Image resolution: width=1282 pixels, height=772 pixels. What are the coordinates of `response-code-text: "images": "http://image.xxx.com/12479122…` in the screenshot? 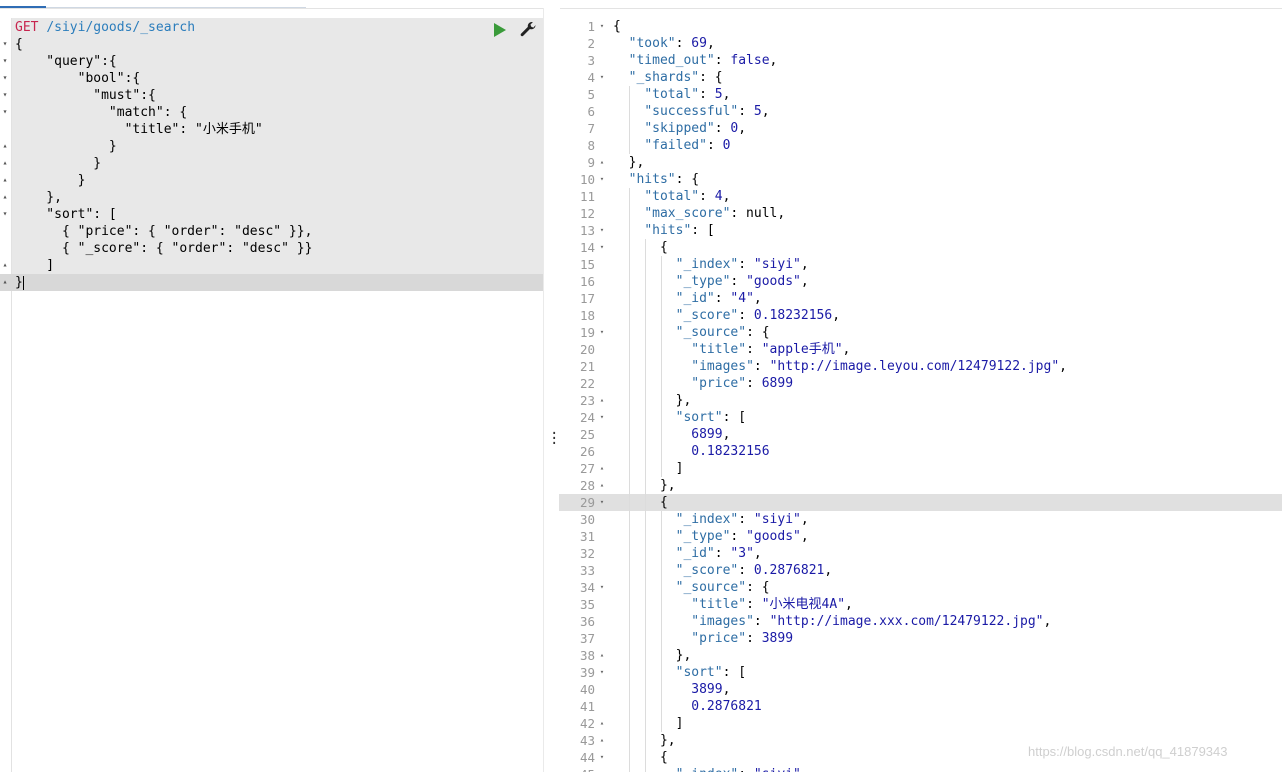 It's located at (871, 621).